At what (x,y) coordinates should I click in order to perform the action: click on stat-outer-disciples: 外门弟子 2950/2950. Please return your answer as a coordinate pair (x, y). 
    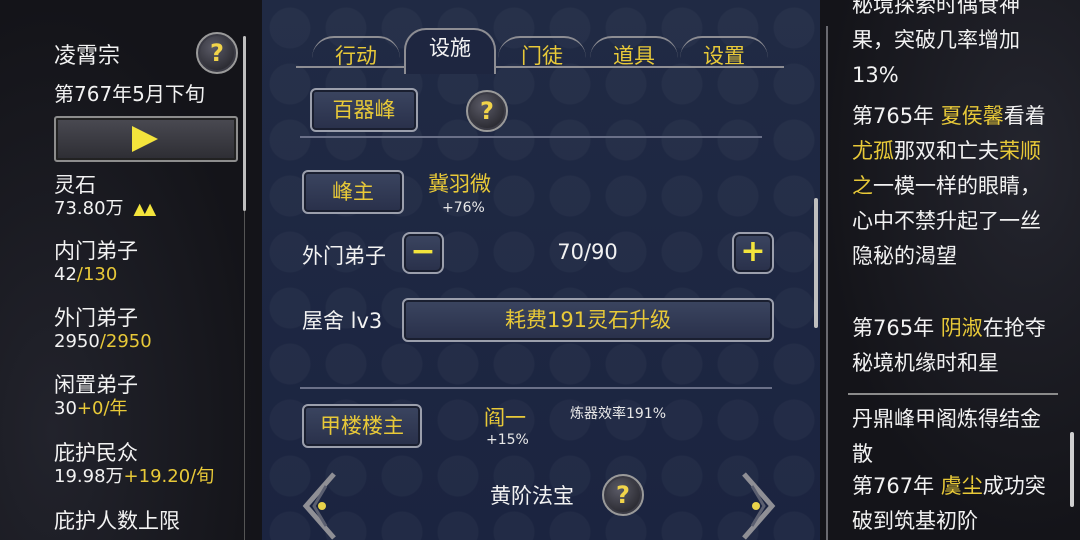
    Looking at the image, I should click on (103, 329).